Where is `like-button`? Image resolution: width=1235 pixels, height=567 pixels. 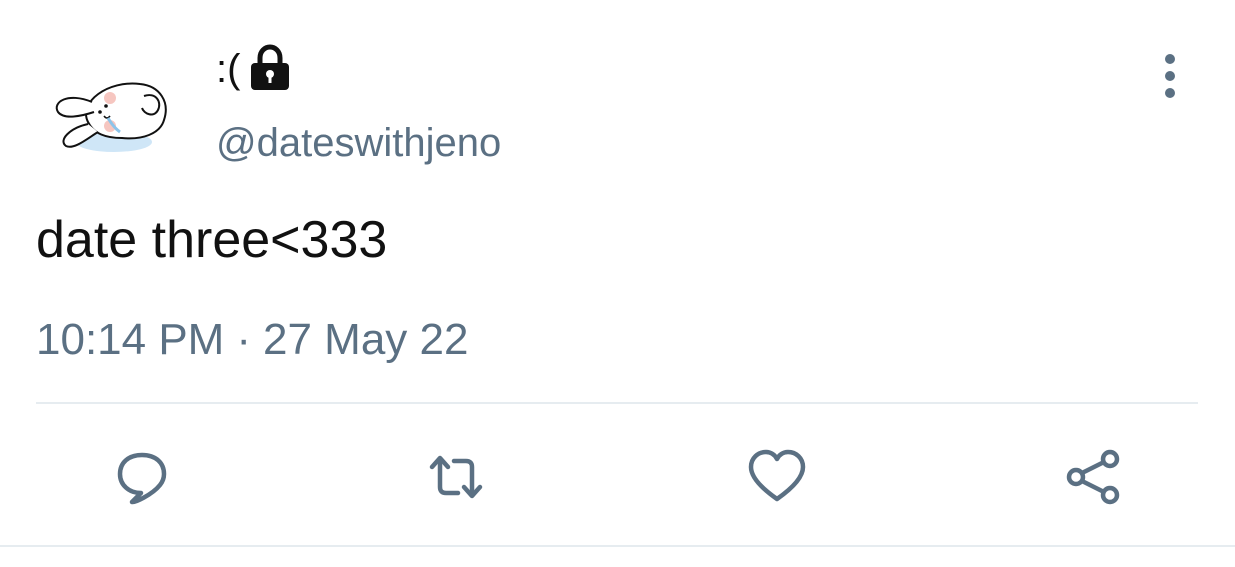
like-button is located at coordinates (777, 477).